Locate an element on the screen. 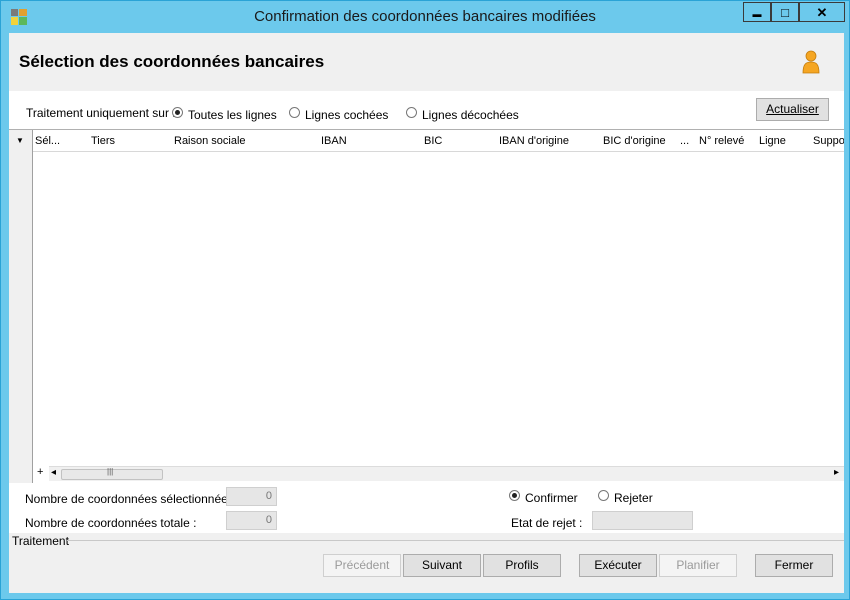  maximize-icon: □ is located at coordinates (785, 12).